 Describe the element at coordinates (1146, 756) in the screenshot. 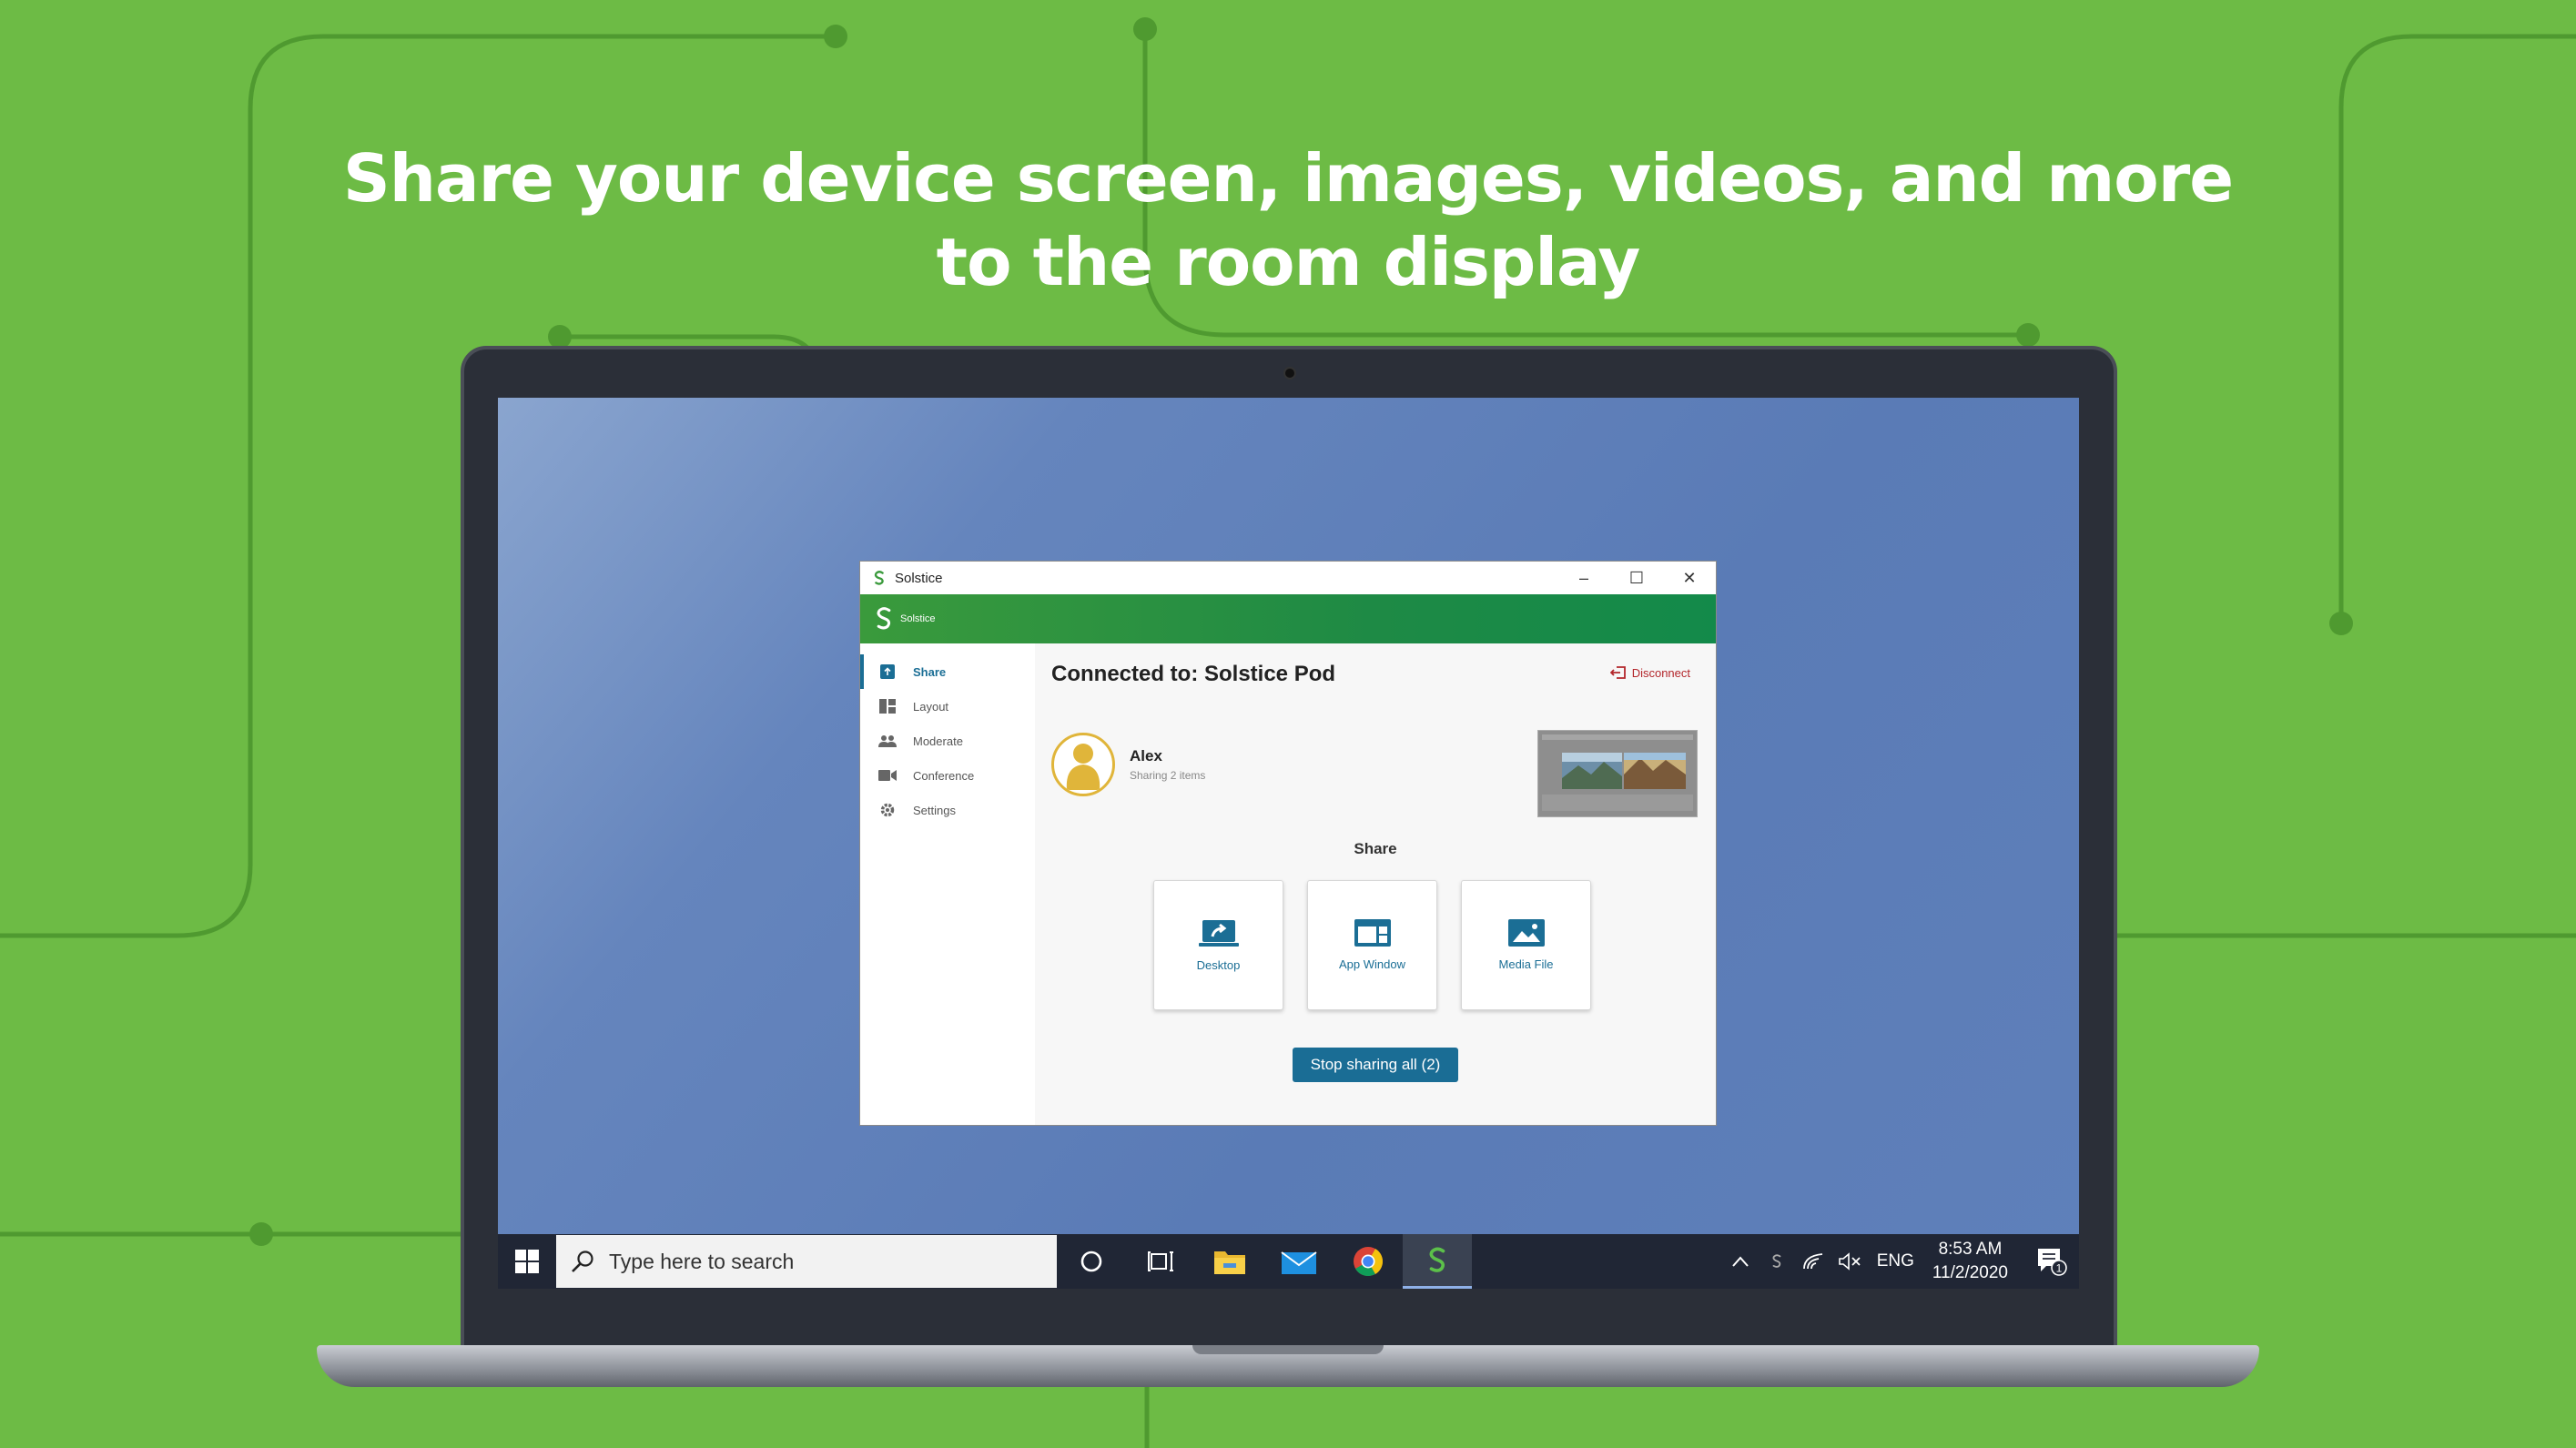

I see `user-name: Alex` at that location.